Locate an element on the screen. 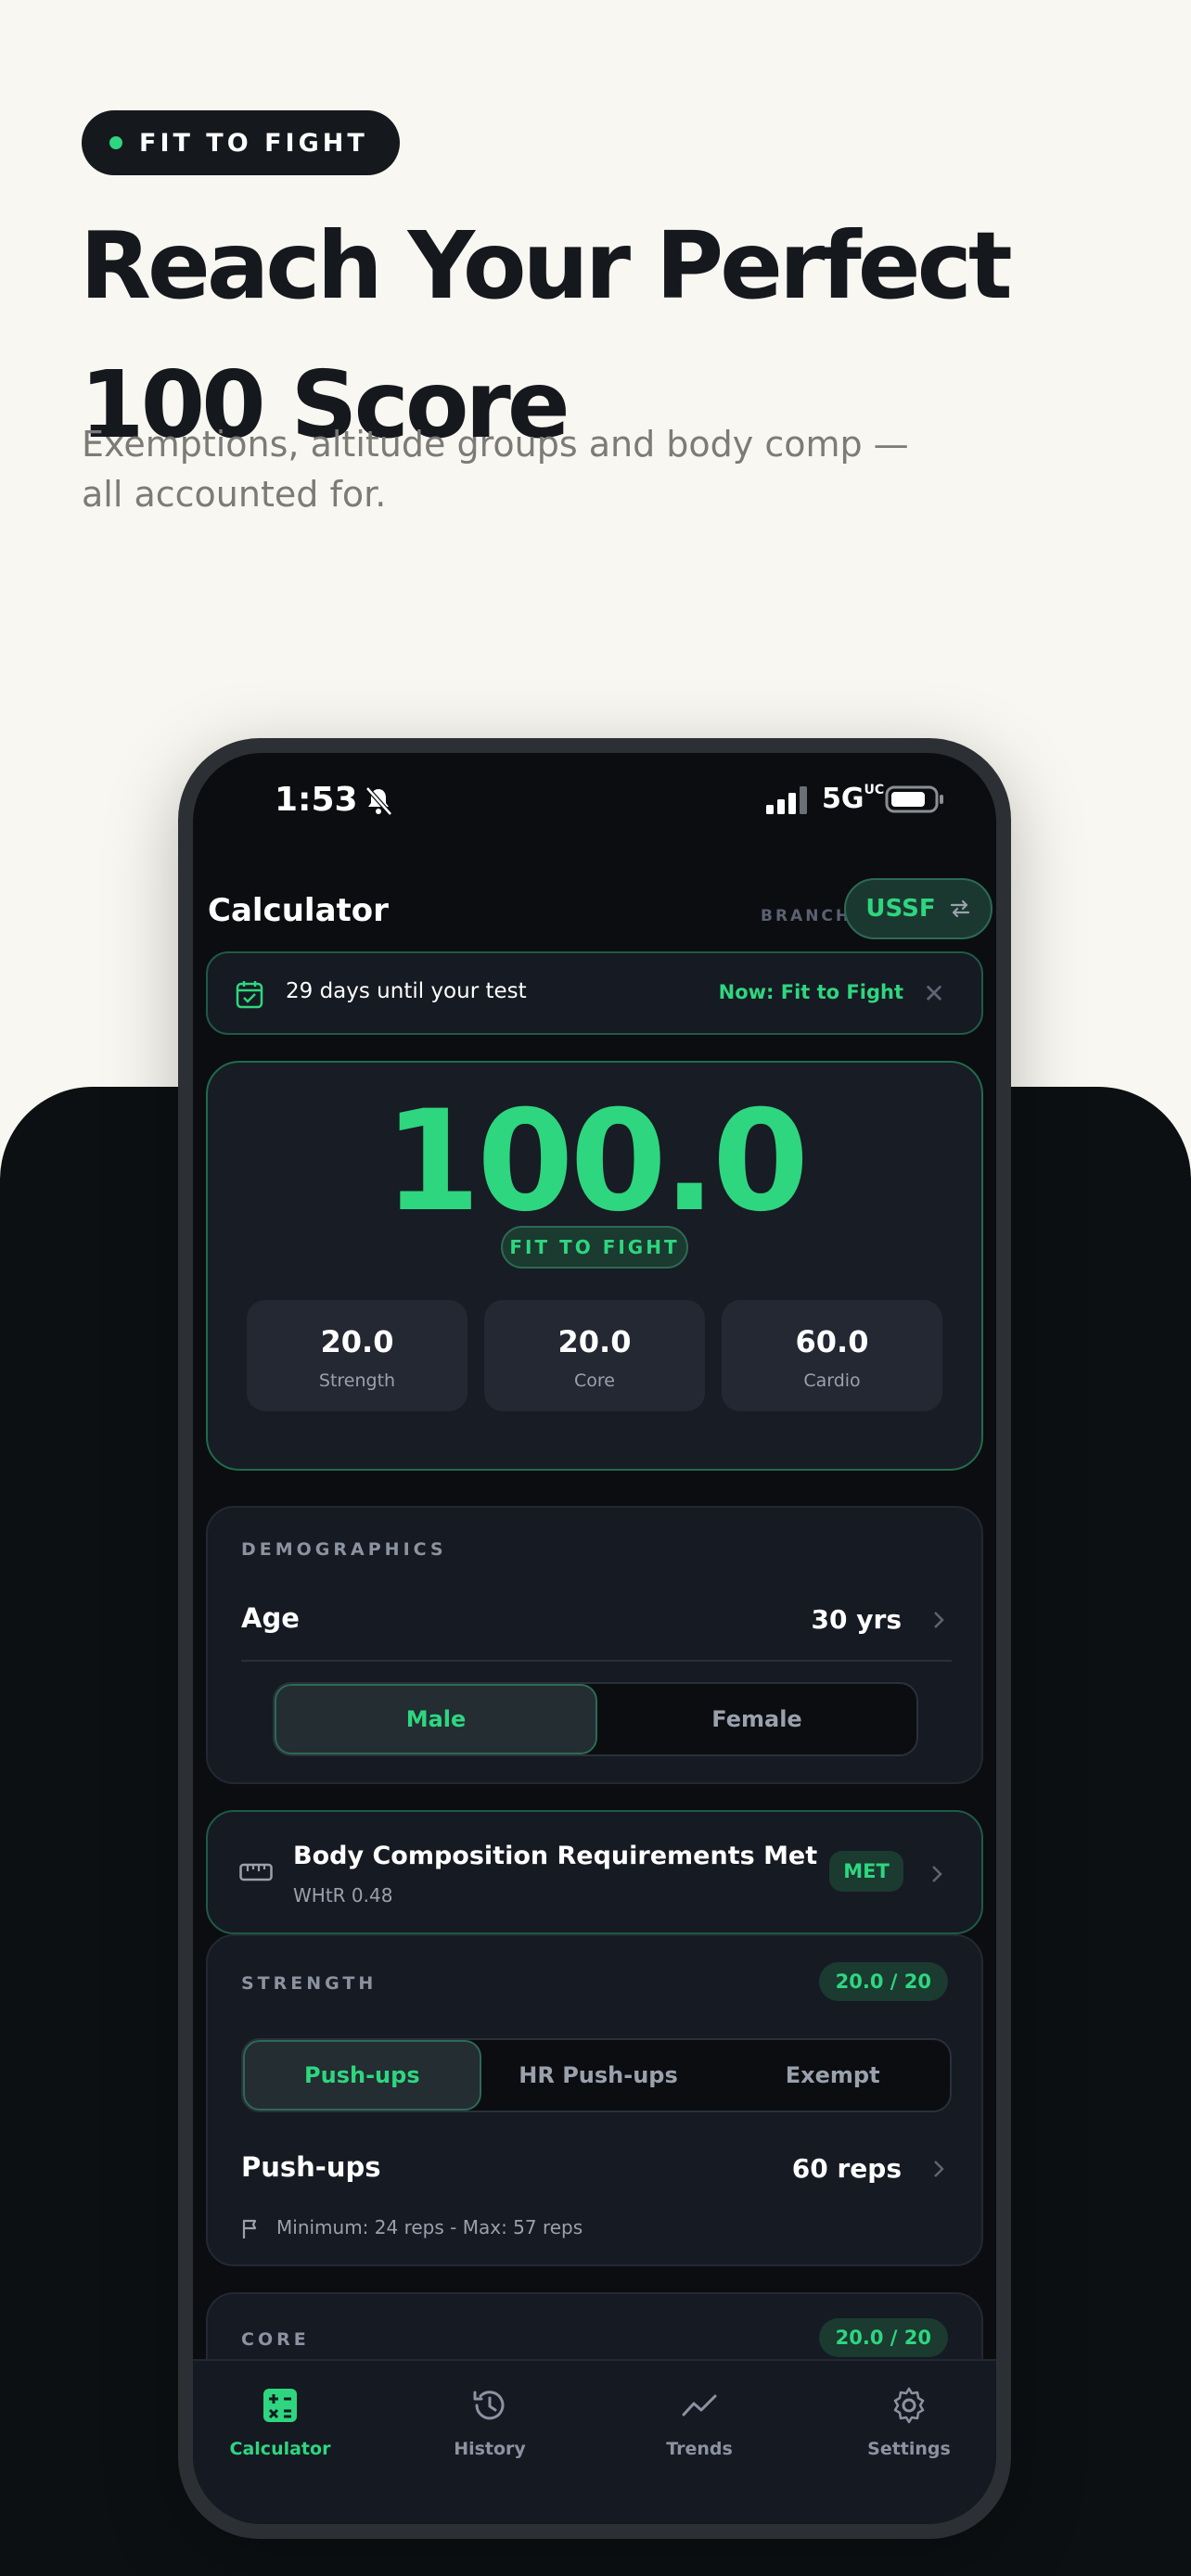 The height and width of the screenshot is (2576, 1191). tab-settings-label: Settings is located at coordinates (909, 2449).